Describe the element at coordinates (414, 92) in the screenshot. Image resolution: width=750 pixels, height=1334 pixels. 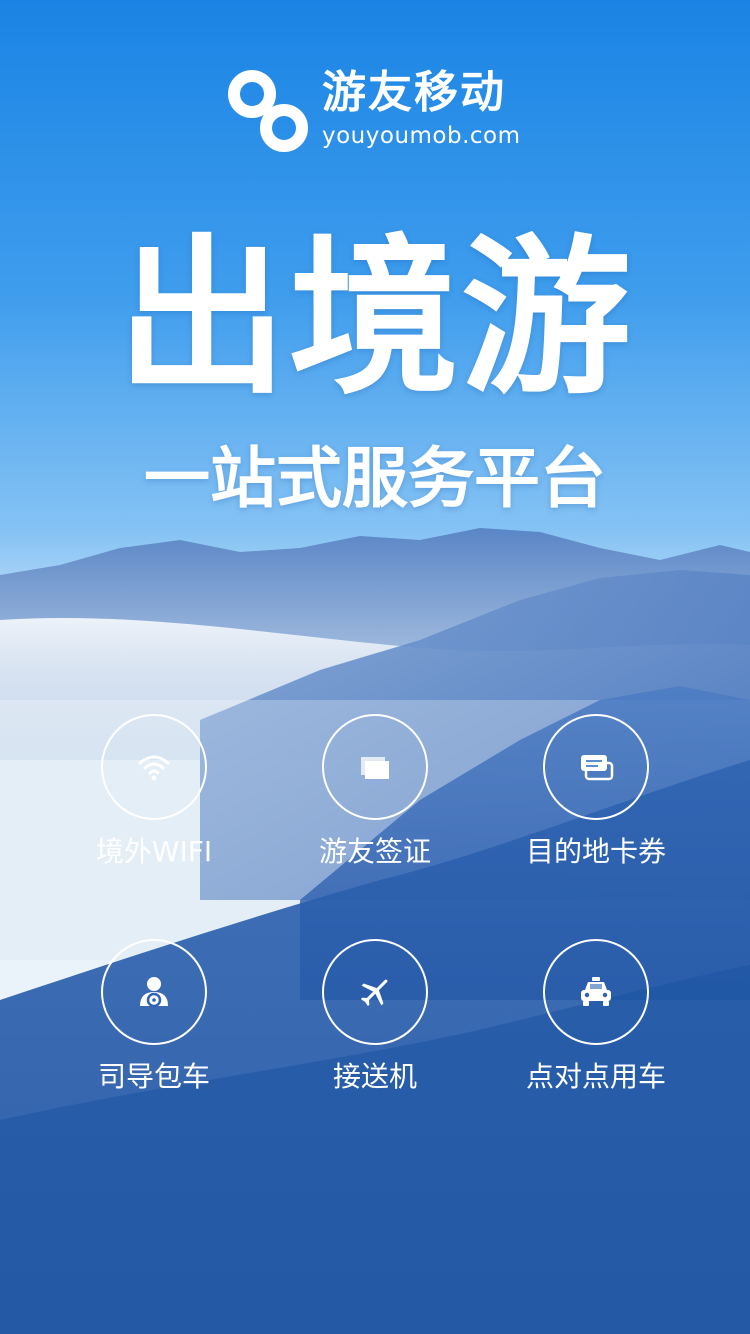
I see `brand-name: 游友移动` at that location.